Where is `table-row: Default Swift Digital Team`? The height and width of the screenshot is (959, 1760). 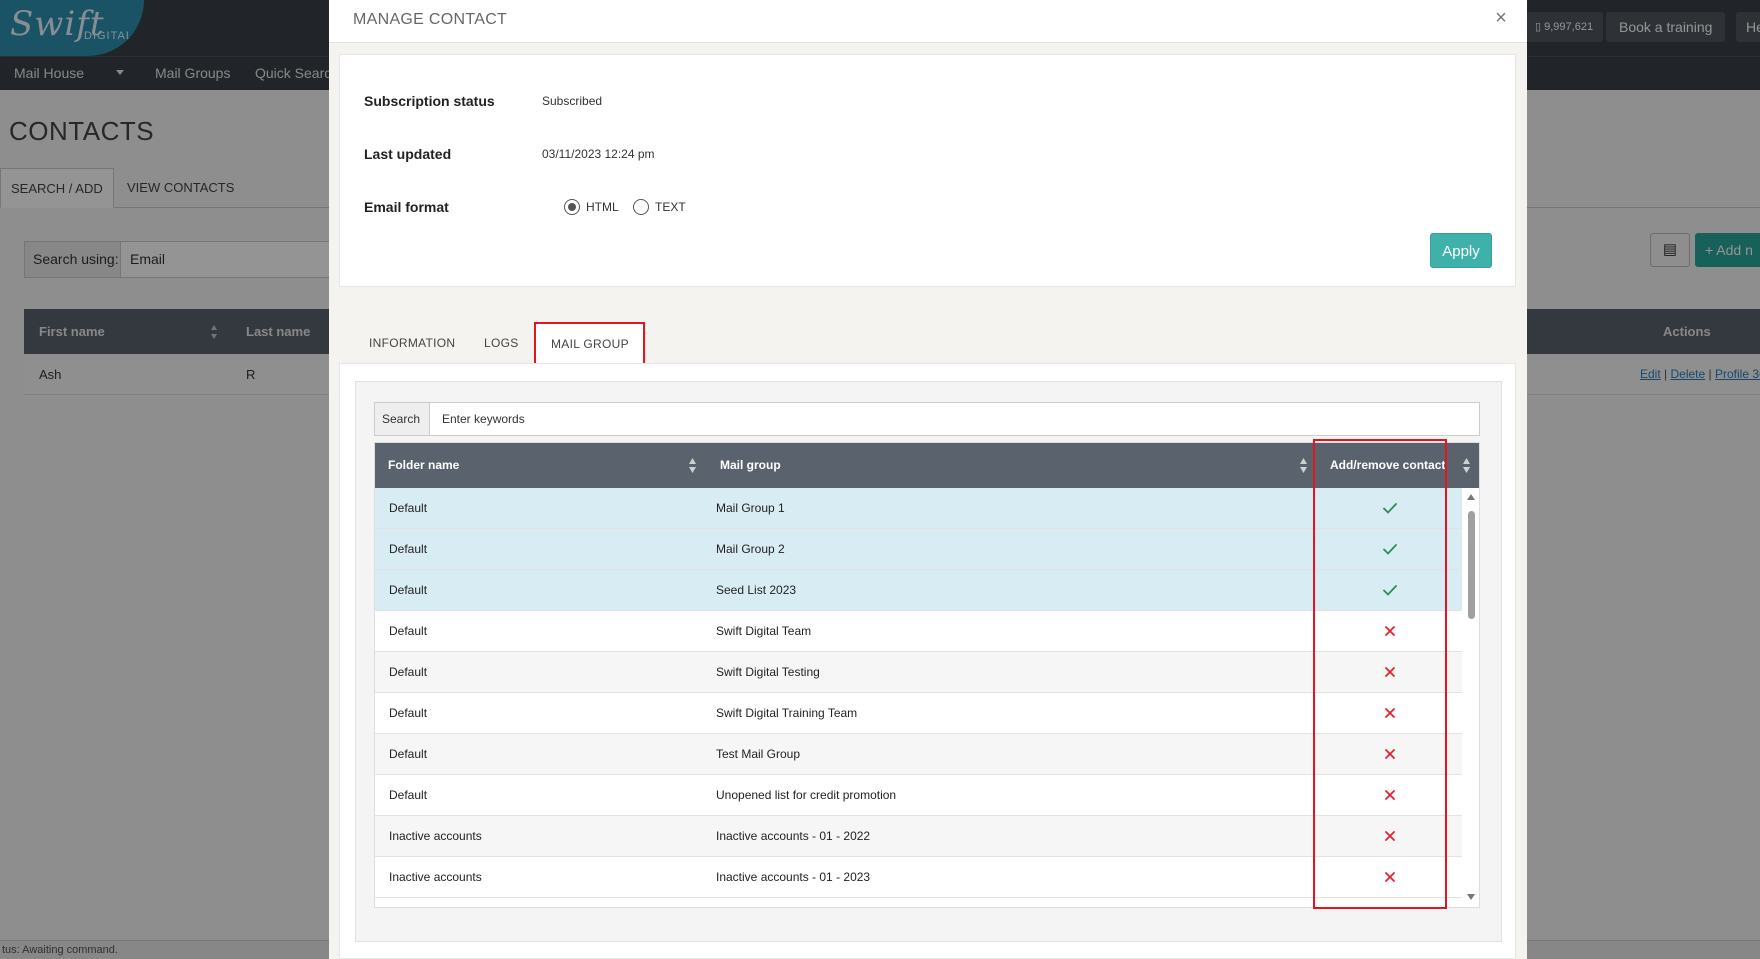
table-row: Default Swift Digital Team is located at coordinates (918, 631).